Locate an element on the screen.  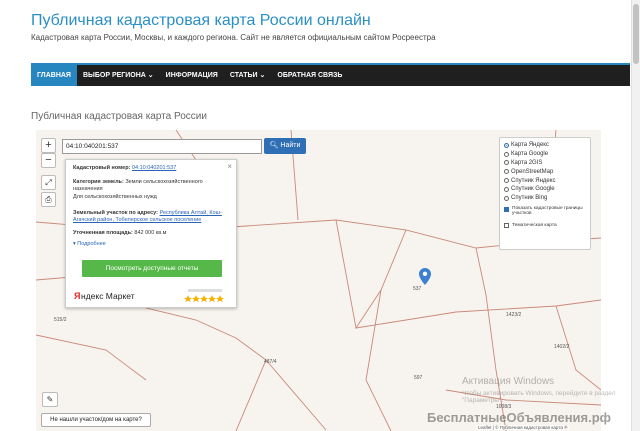
zoom-in-button: + is located at coordinates (48, 145).